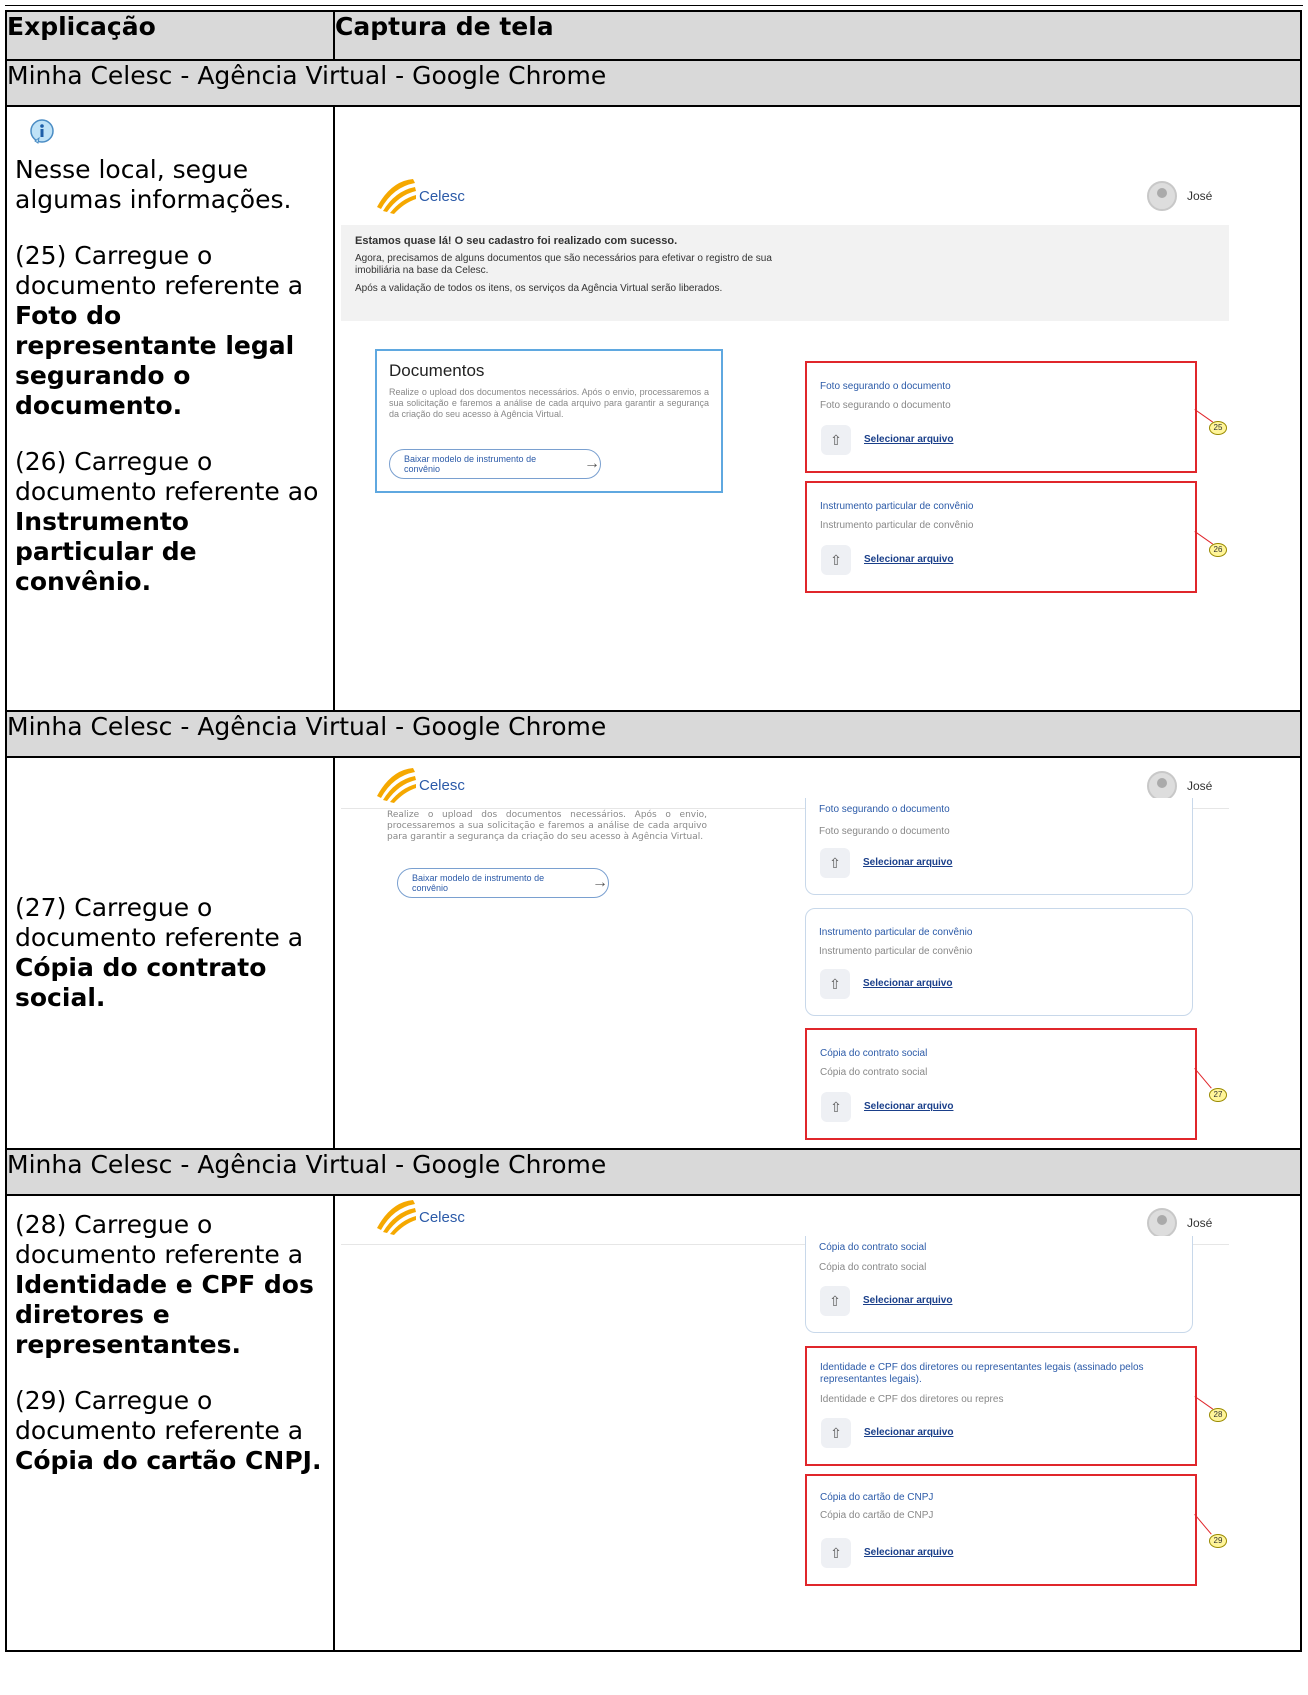  Describe the element at coordinates (1218, 1415) in the screenshot. I see `callout-badge: 28` at that location.